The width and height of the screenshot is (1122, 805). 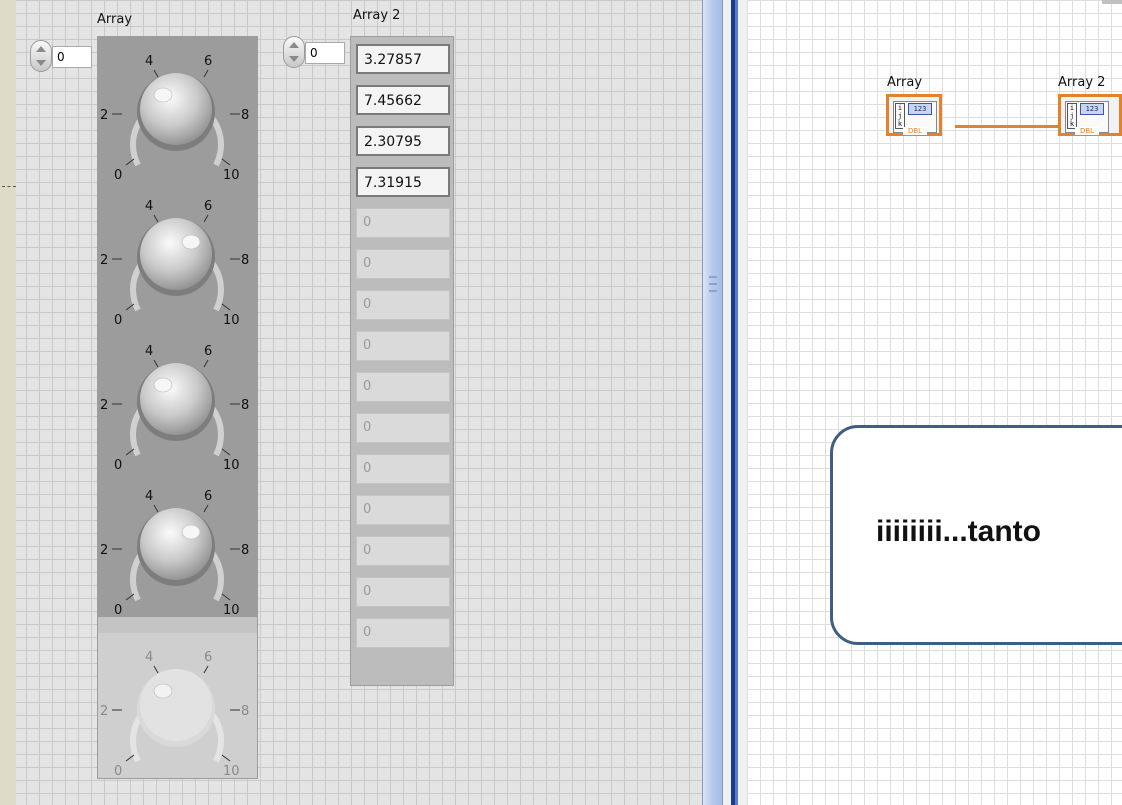 I want to click on window-corner, so click(x=1112, y=2).